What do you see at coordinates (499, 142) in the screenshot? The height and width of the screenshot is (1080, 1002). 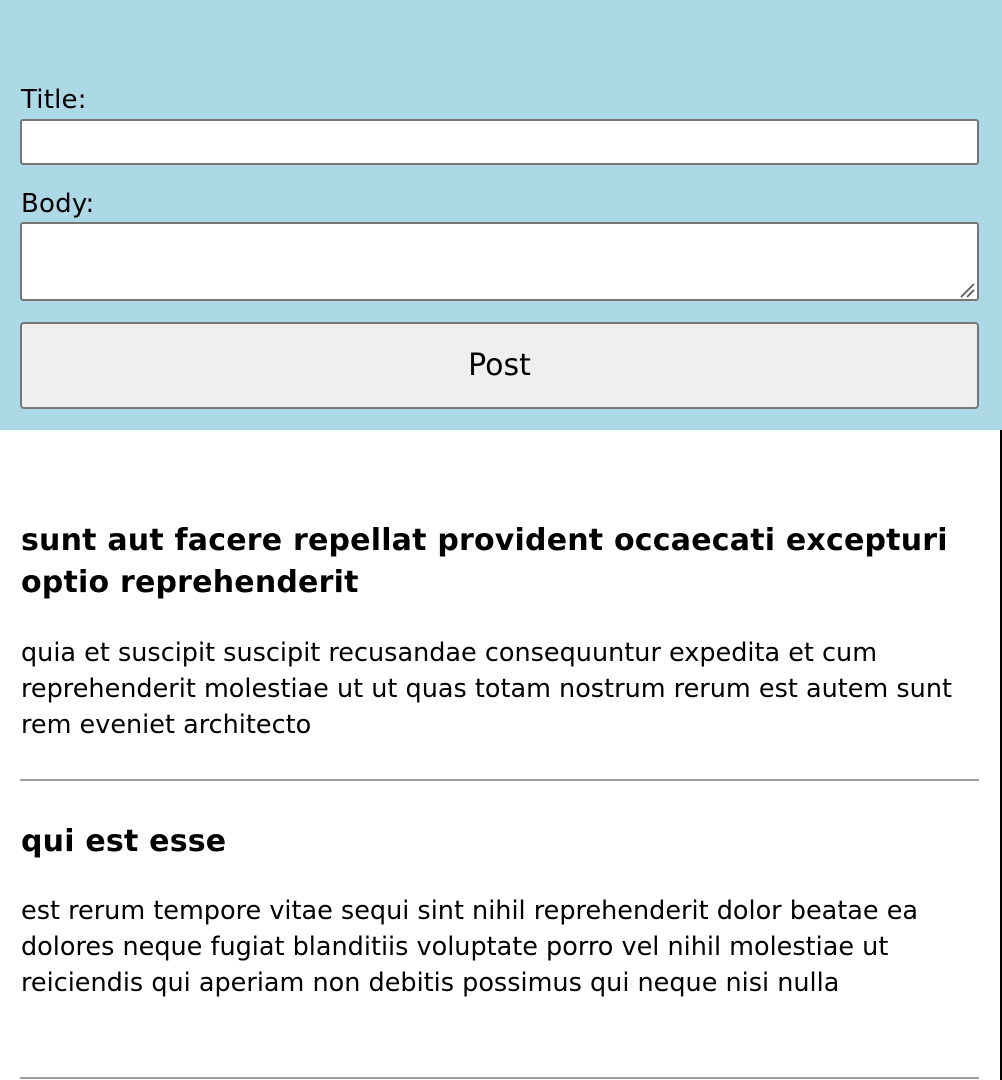 I see `title-input` at bounding box center [499, 142].